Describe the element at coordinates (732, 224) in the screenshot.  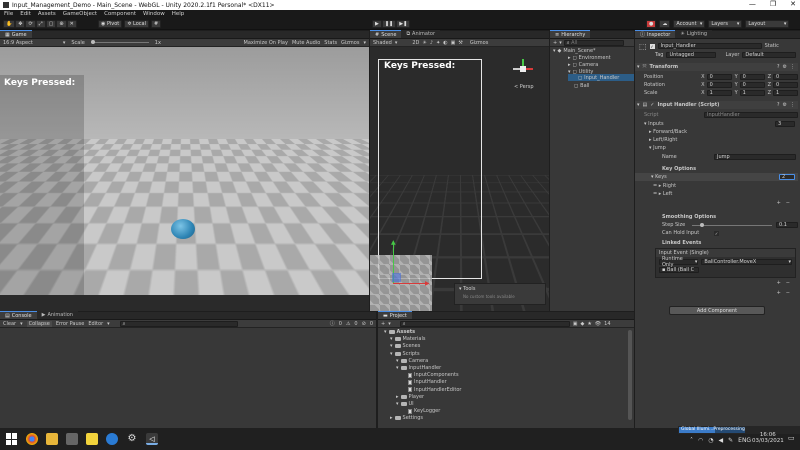
I see `step-size-slider` at that location.